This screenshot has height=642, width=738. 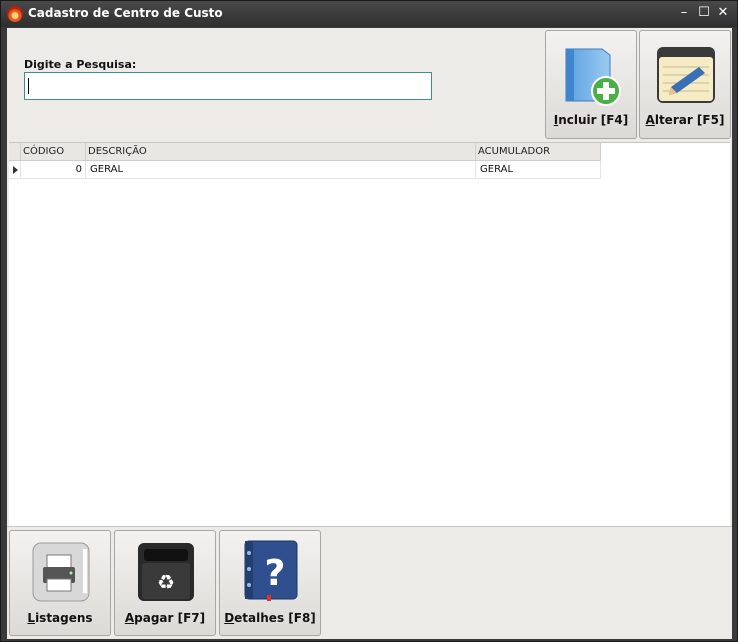 I want to click on apagar-button: ♻ Apagar [F7], so click(x=165, y=583).